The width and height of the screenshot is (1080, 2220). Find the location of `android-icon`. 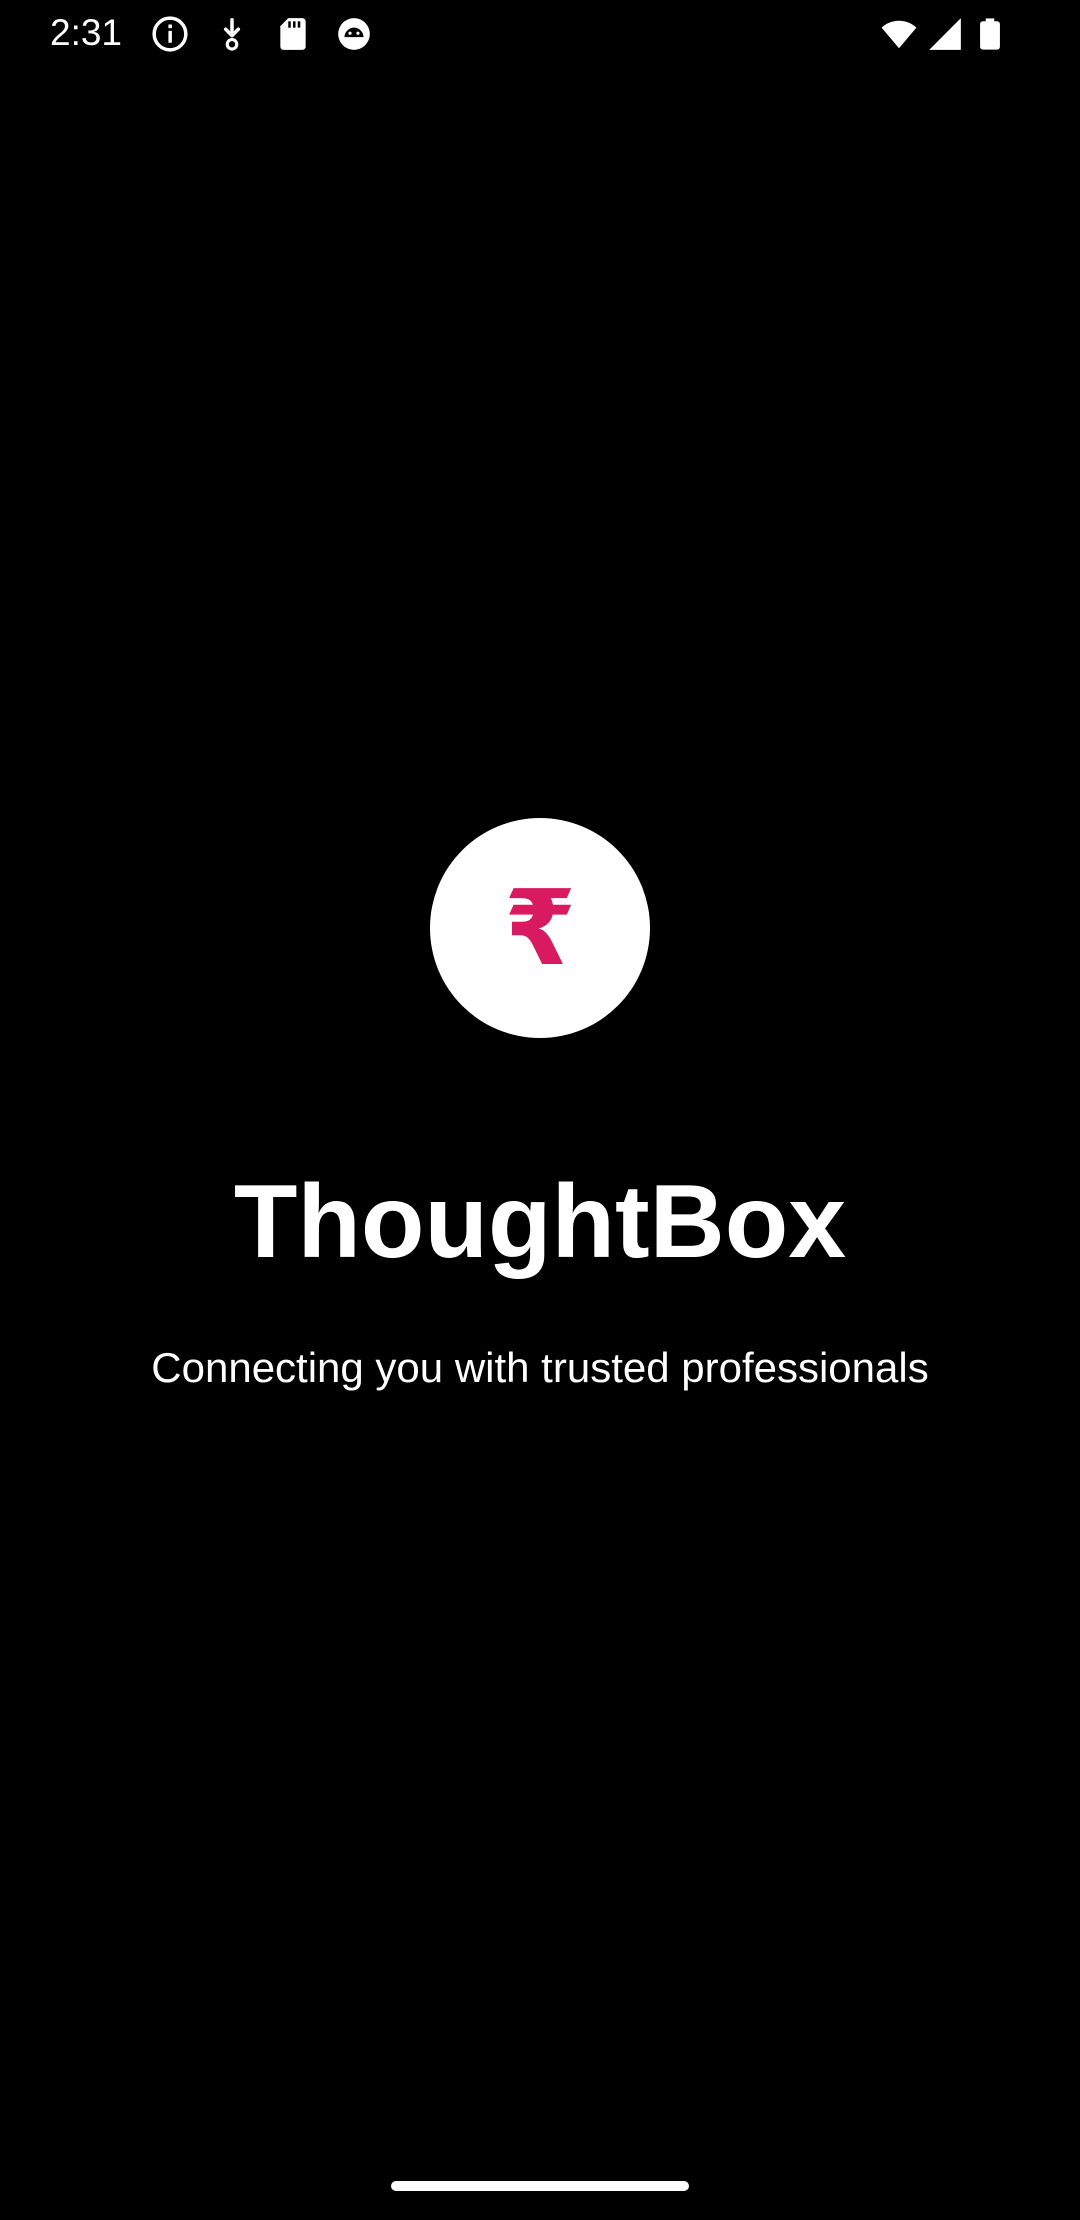

android-icon is located at coordinates (354, 34).